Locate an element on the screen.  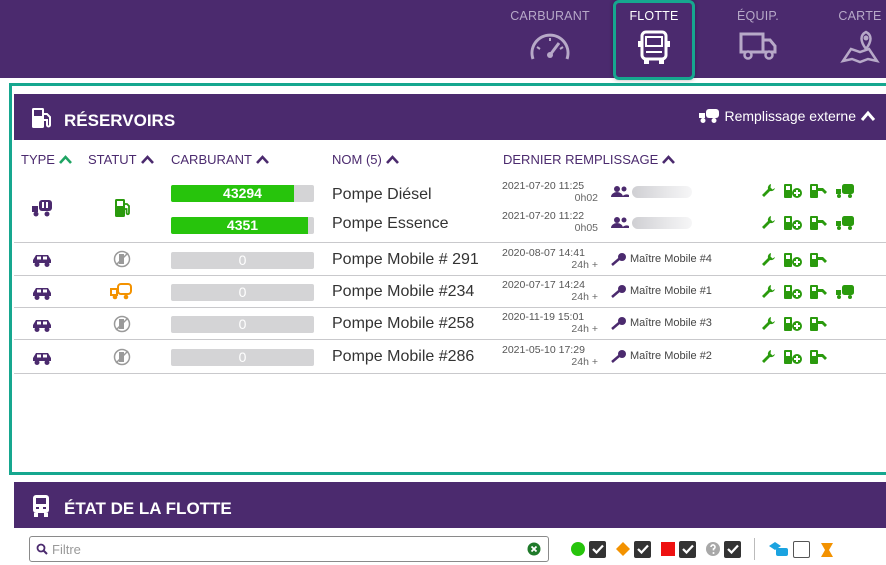
column-label: DERNIER REMPLISSAGE is located at coordinates (581, 159).